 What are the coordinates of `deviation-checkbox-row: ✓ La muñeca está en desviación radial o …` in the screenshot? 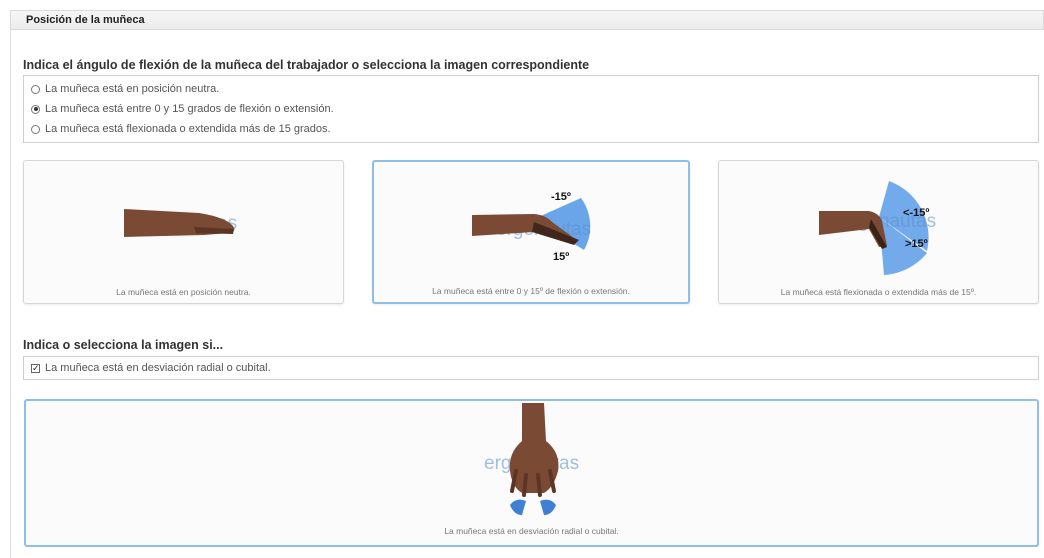 It's located at (531, 368).